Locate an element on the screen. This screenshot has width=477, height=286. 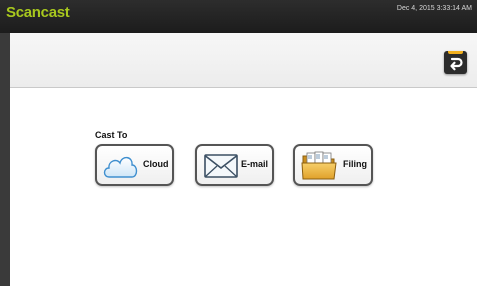
filing-button: Filing is located at coordinates (333, 165).